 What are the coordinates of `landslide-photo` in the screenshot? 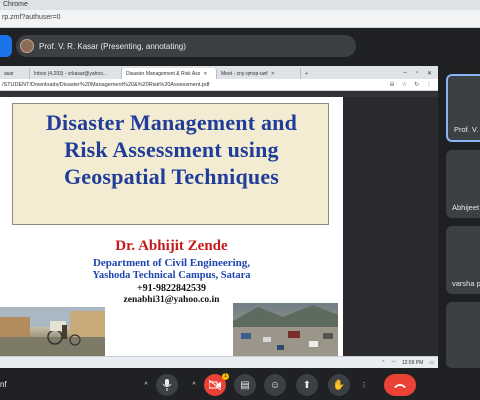 It's located at (285, 329).